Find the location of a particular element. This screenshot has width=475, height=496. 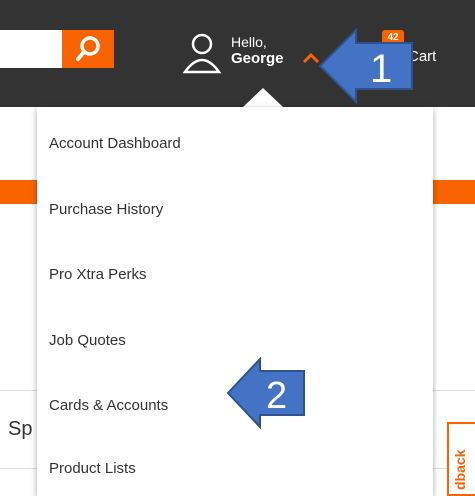

search-icon is located at coordinates (88, 48).